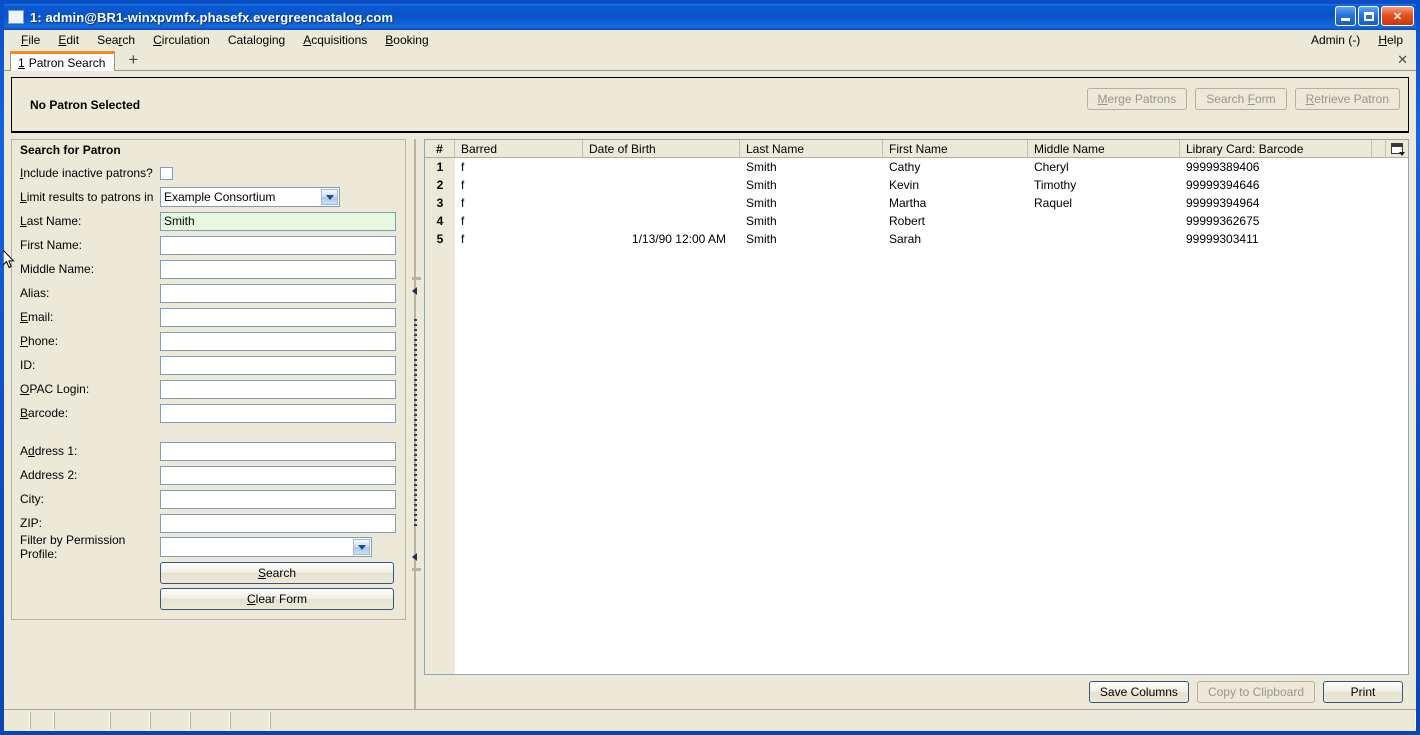  Describe the element at coordinates (68, 40) in the screenshot. I see `menu-edit: Edit` at that location.